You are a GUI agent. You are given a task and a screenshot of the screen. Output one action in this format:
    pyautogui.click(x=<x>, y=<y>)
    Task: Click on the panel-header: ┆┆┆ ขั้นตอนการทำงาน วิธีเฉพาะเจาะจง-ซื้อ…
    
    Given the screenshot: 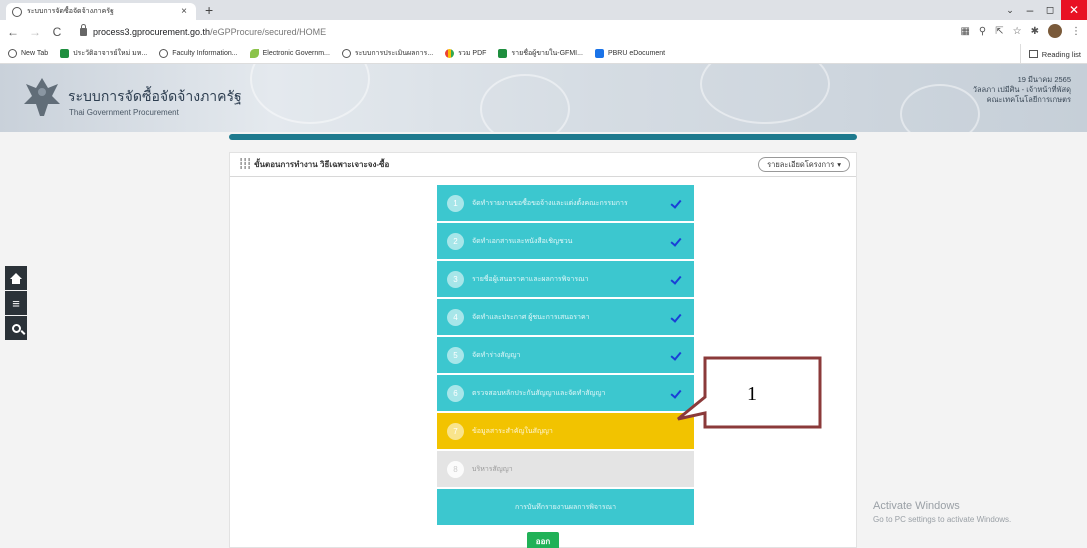 What is the action you would take?
    pyautogui.click(x=543, y=165)
    